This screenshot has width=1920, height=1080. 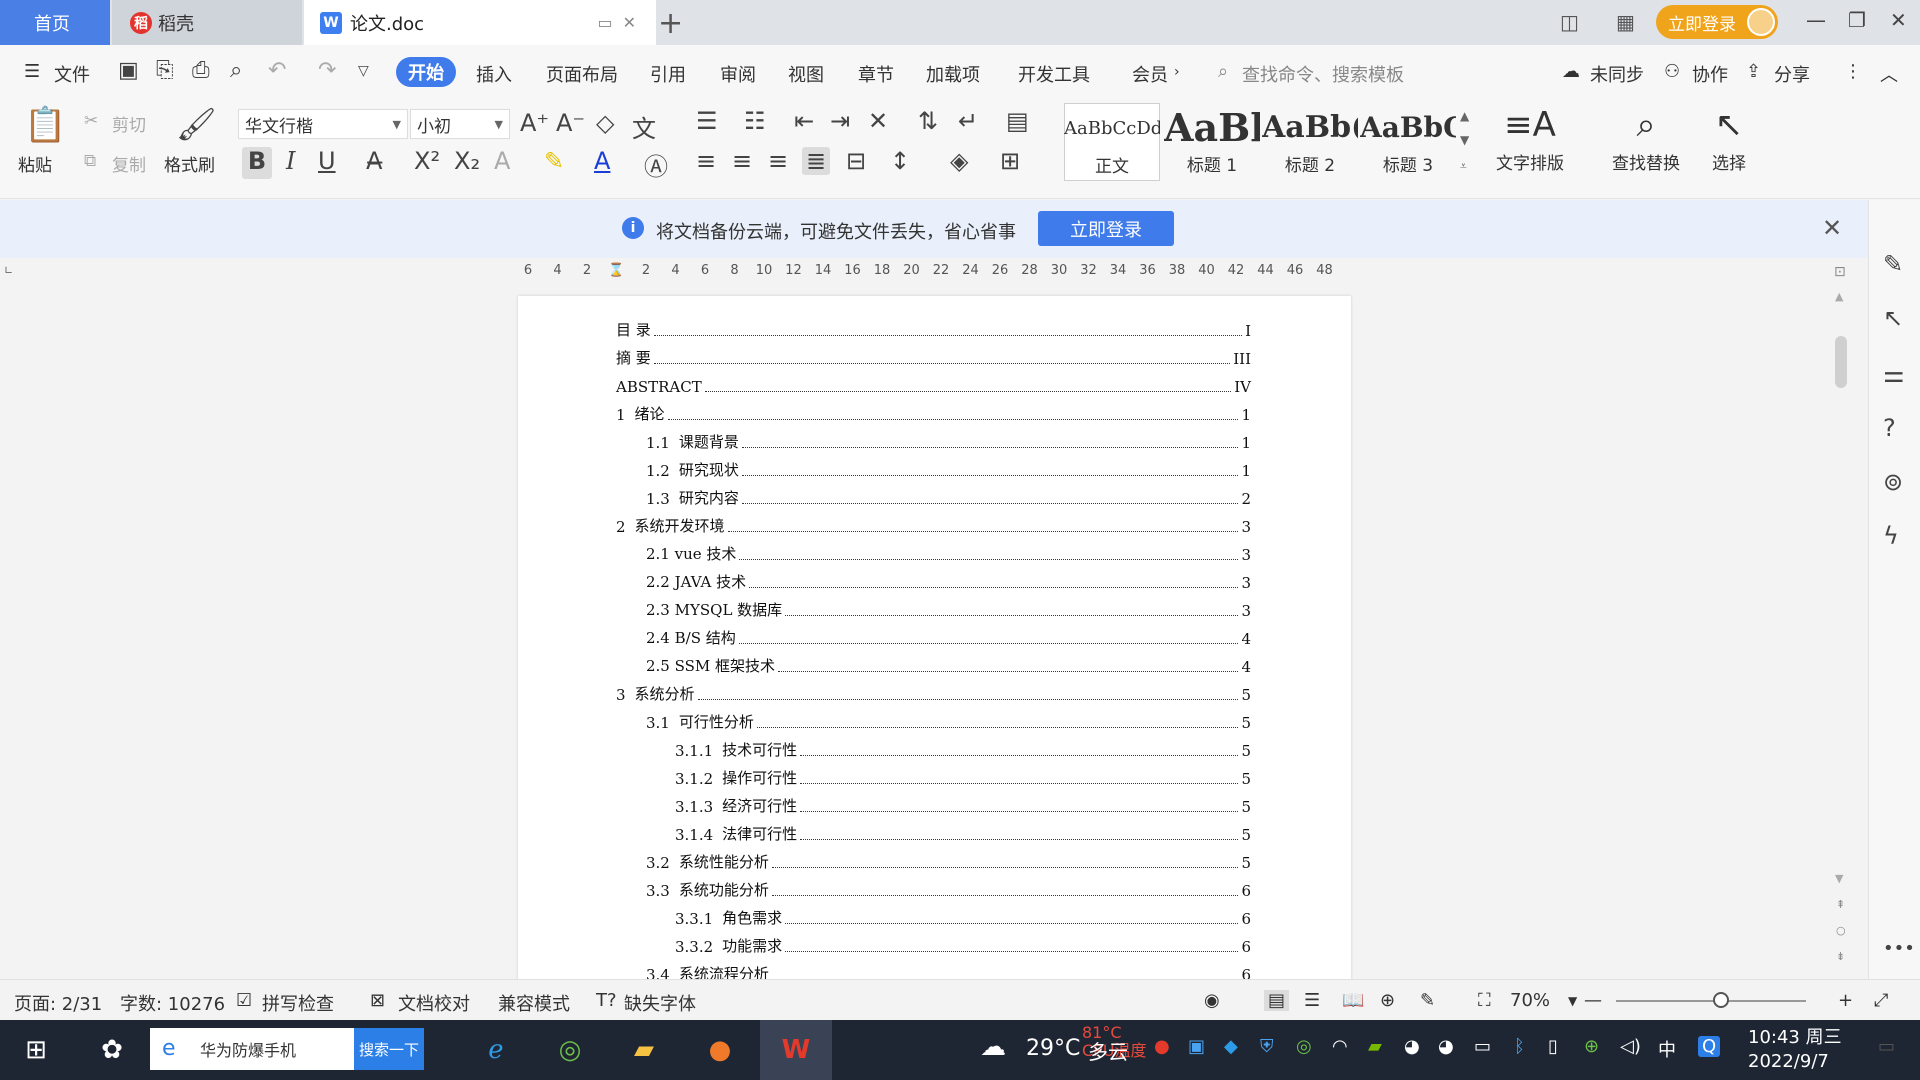 What do you see at coordinates (1017, 121) in the screenshot?
I see `table-tools-icon: ▤` at bounding box center [1017, 121].